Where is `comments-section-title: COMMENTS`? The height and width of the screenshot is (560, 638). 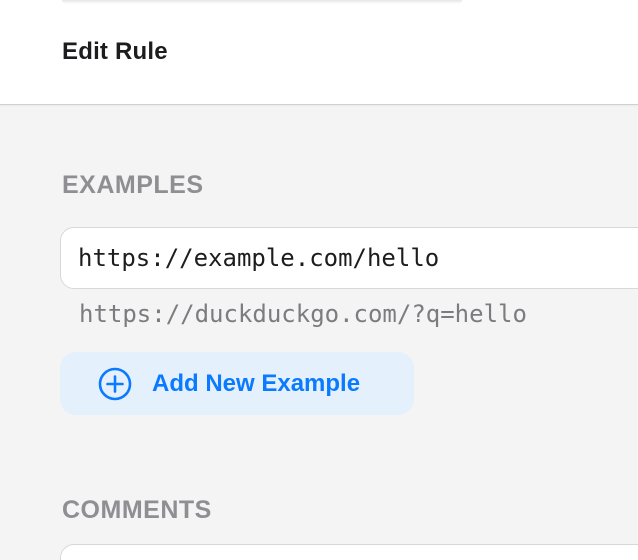 comments-section-title: COMMENTS is located at coordinates (137, 510).